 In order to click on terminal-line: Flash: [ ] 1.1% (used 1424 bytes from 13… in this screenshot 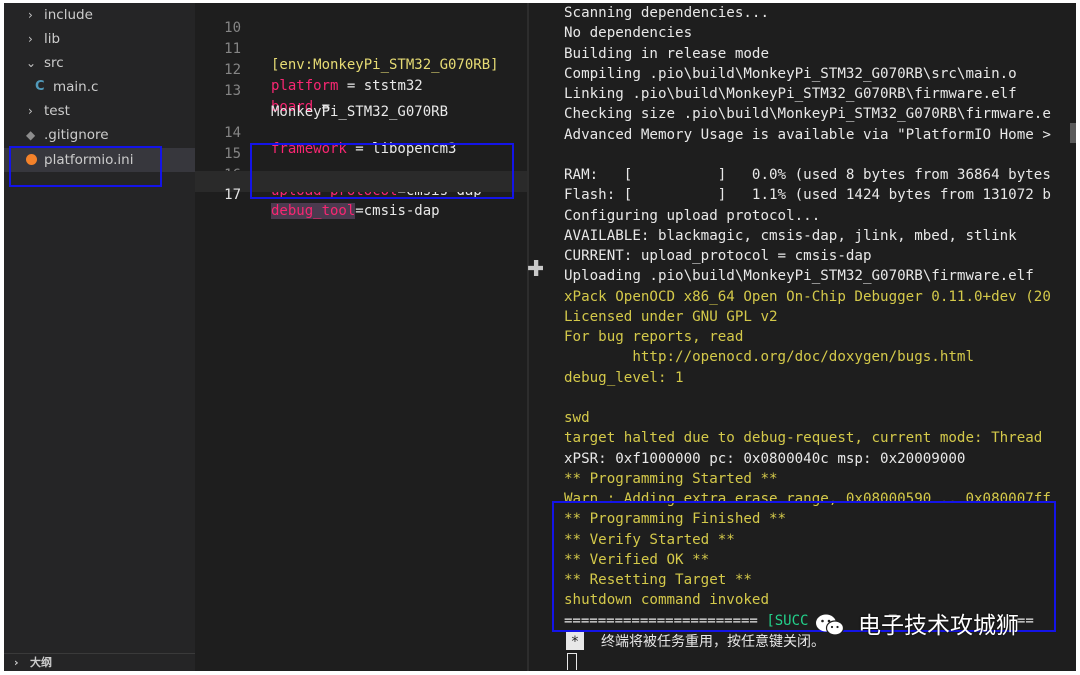, I will do `click(807, 195)`.